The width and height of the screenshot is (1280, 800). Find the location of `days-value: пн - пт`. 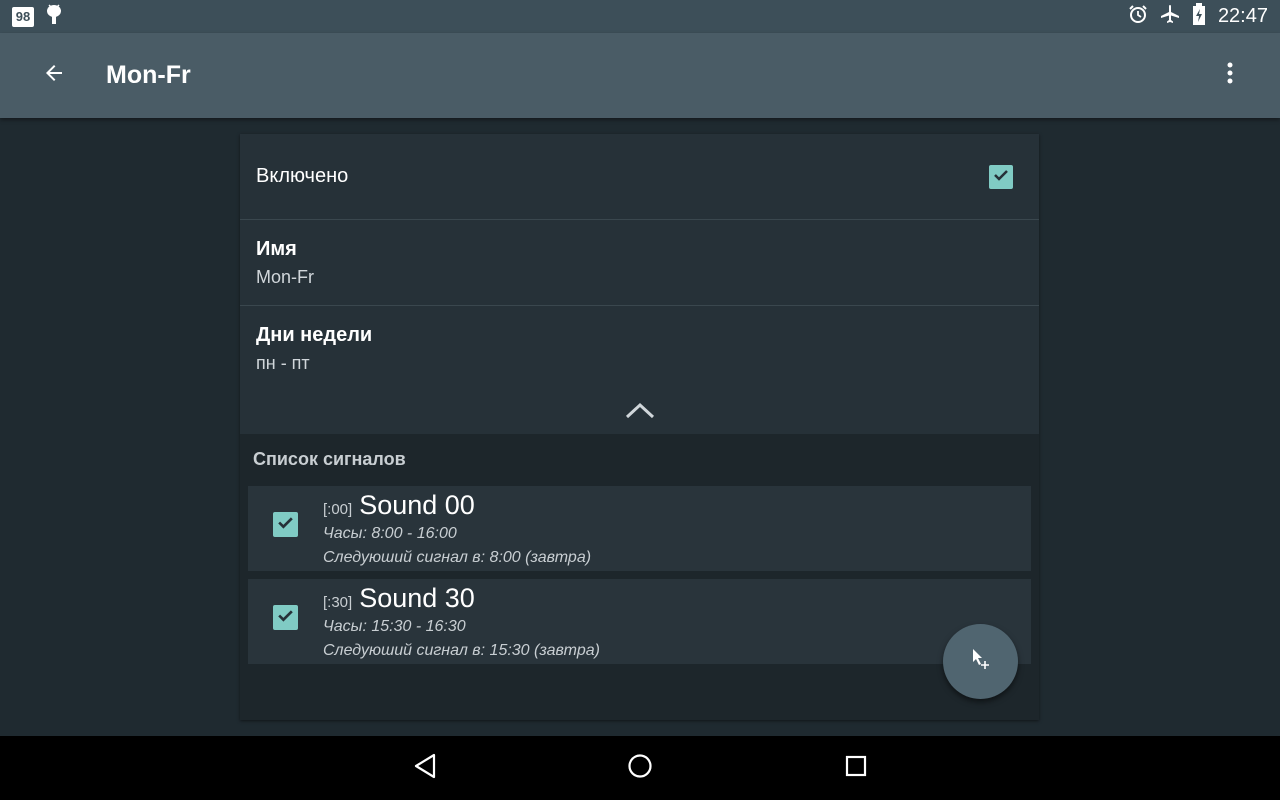

days-value: пн - пт is located at coordinates (283, 363).